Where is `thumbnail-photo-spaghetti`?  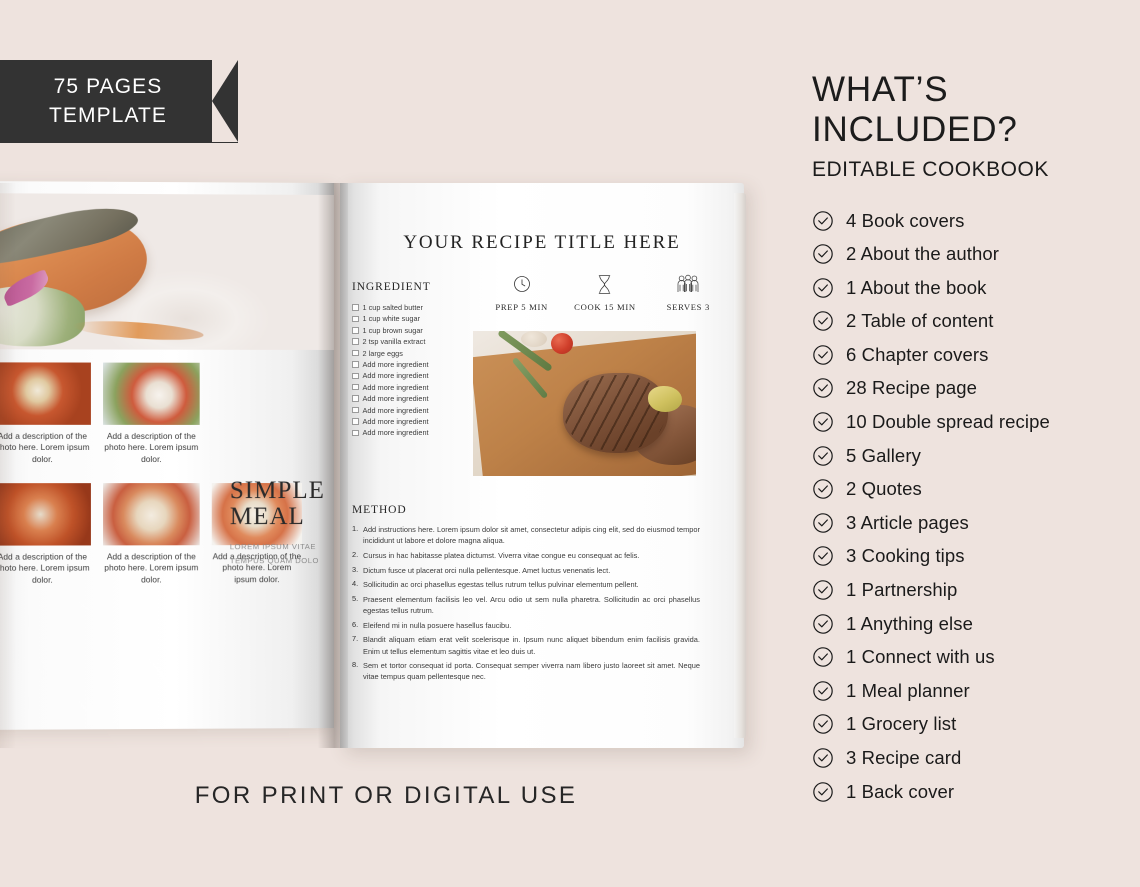
thumbnail-photo-spaghetti is located at coordinates (45, 393).